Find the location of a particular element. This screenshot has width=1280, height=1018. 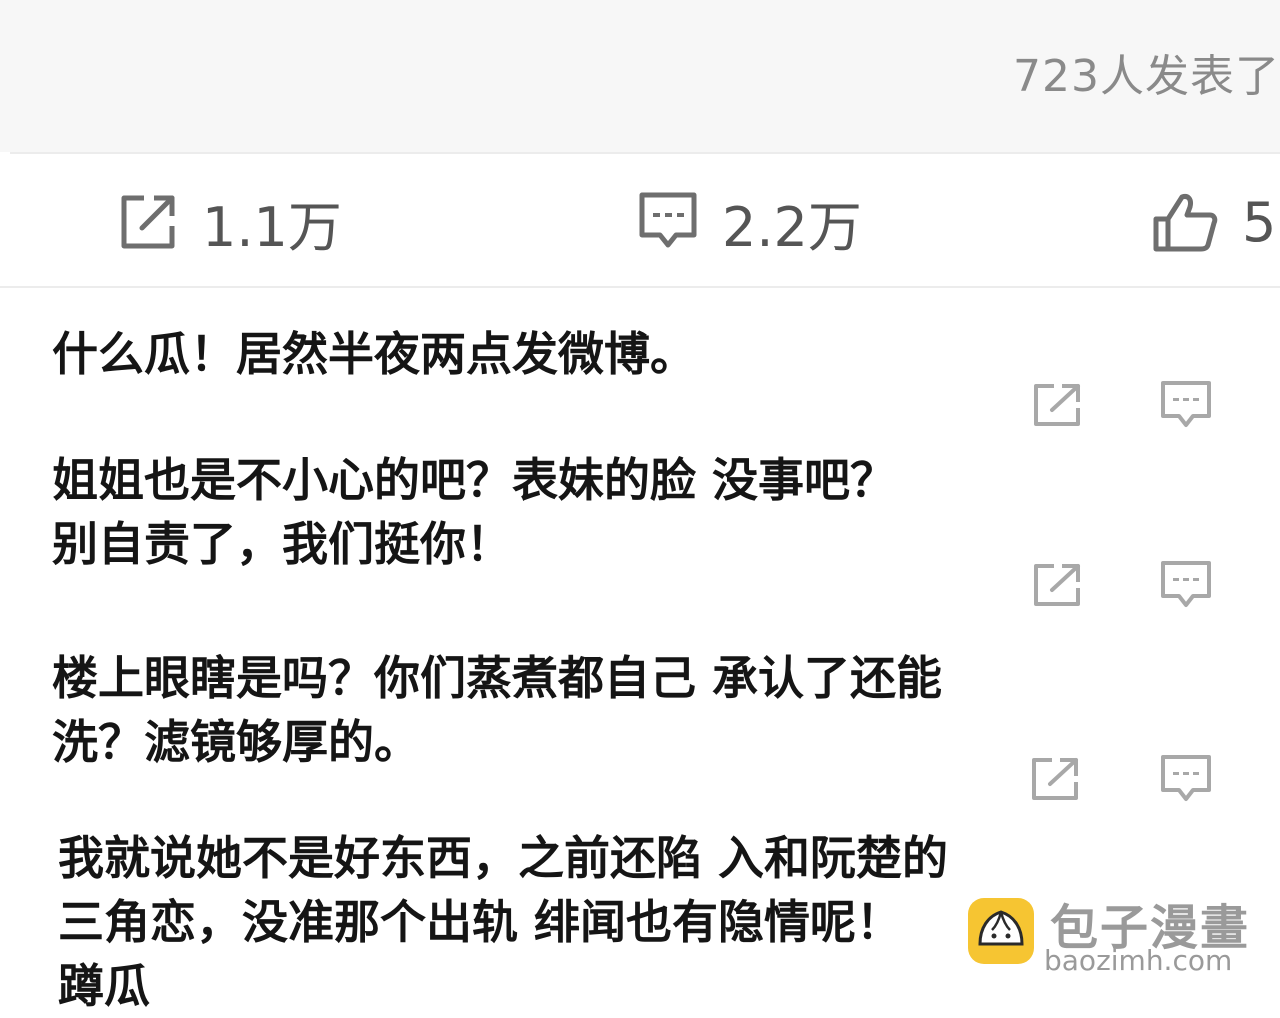

divider is located at coordinates (640, 287).